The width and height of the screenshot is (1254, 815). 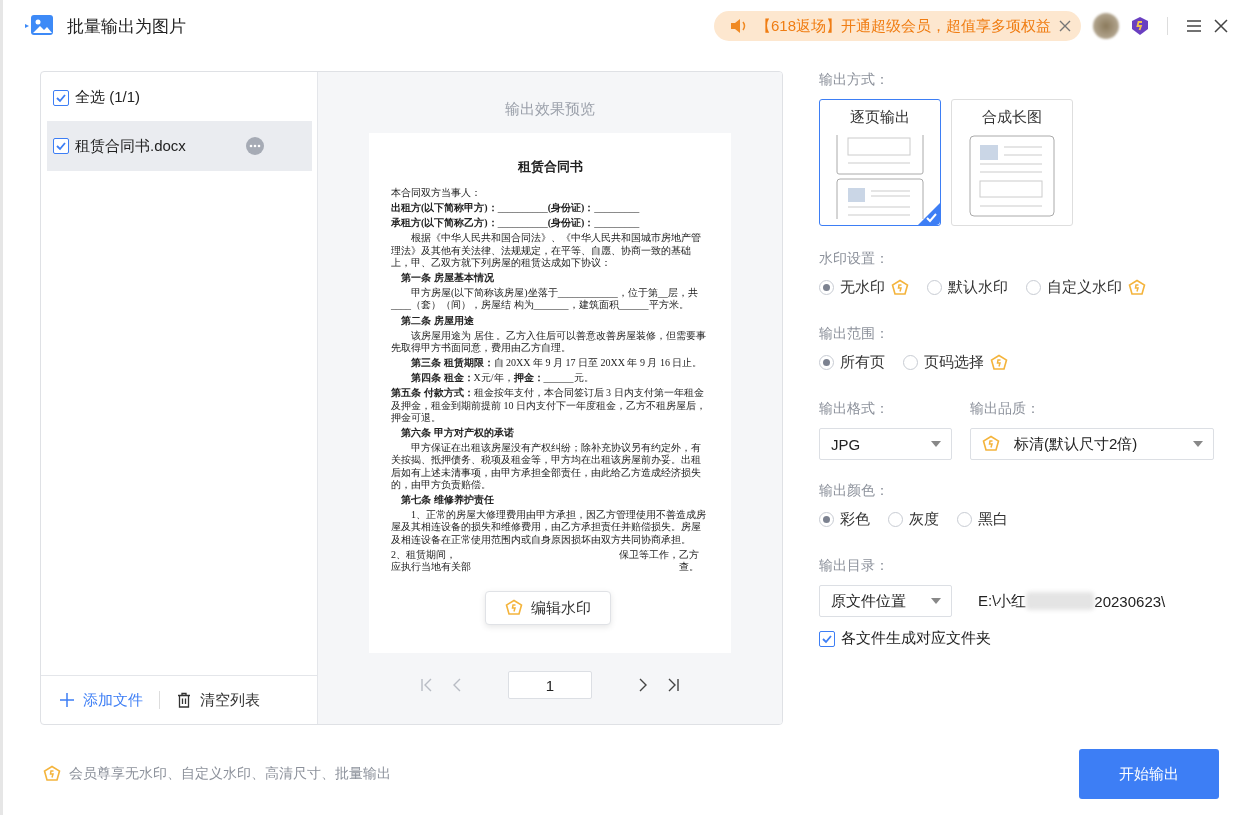 I want to click on document-paragraph: 第三条 租赁期限：自 20XX 年 9 月 17 日至 20XX 年 9 月 16 日止。, so click(x=557, y=363).